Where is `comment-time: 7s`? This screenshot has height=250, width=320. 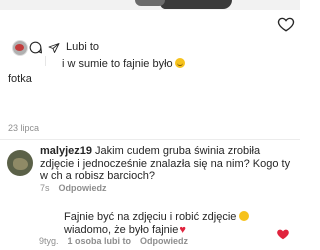
comment-time: 7s is located at coordinates (45, 188).